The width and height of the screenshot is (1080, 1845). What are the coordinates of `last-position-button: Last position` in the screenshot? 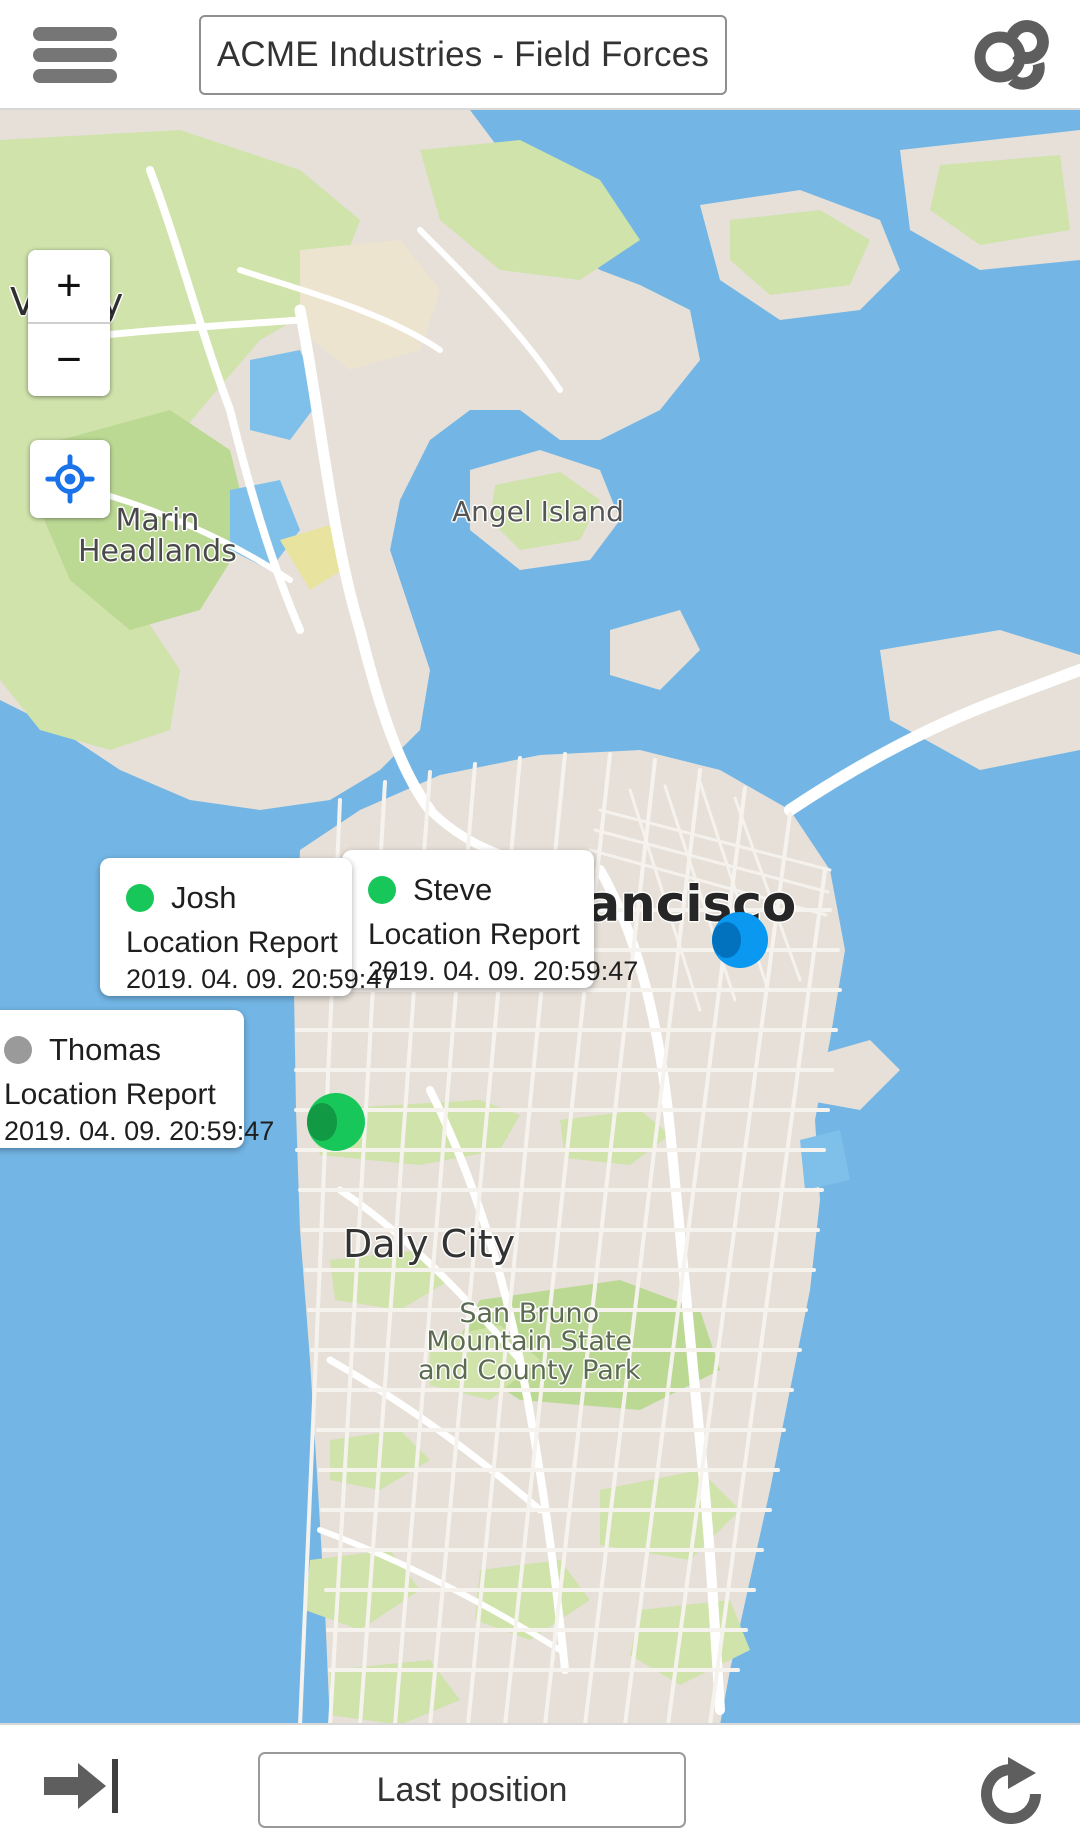 It's located at (472, 1790).